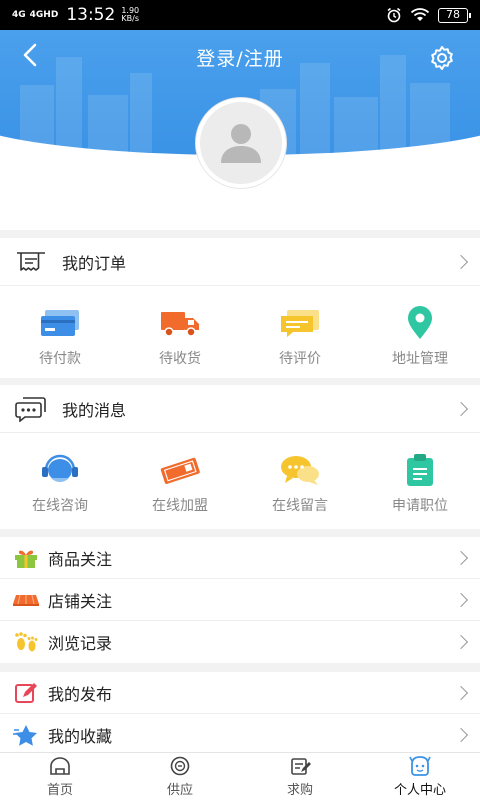 This screenshot has width=480, height=800. Describe the element at coordinates (44, 14) in the screenshot. I see `signal-indicator-2: 4GHD` at that location.